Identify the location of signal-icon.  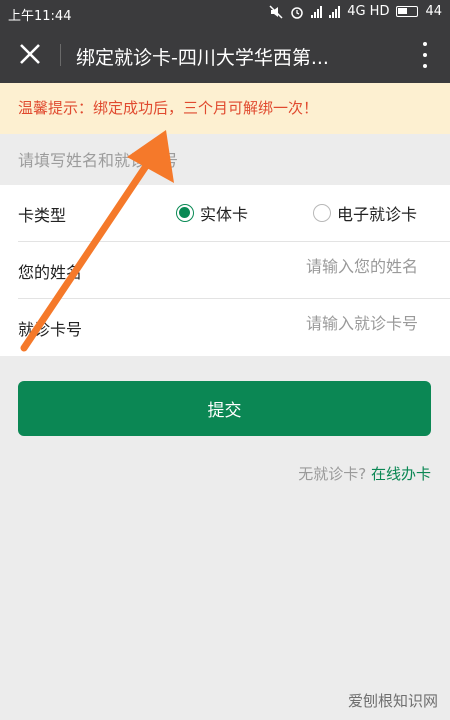
(317, 11).